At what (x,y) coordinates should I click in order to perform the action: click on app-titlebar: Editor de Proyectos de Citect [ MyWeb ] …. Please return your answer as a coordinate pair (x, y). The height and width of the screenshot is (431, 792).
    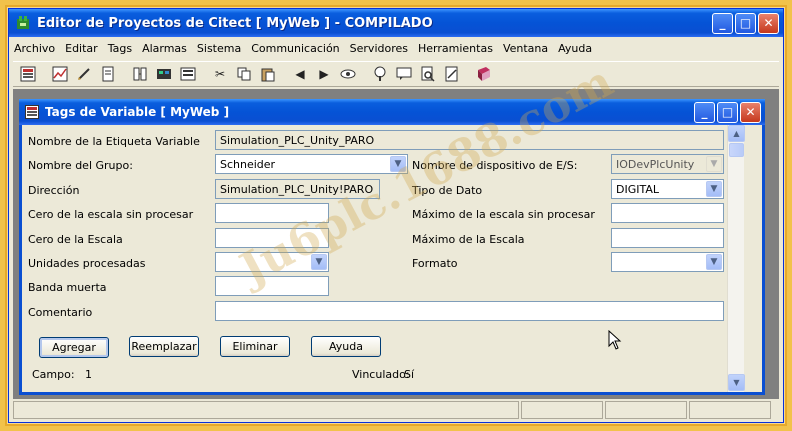
    Looking at the image, I should click on (396, 23).